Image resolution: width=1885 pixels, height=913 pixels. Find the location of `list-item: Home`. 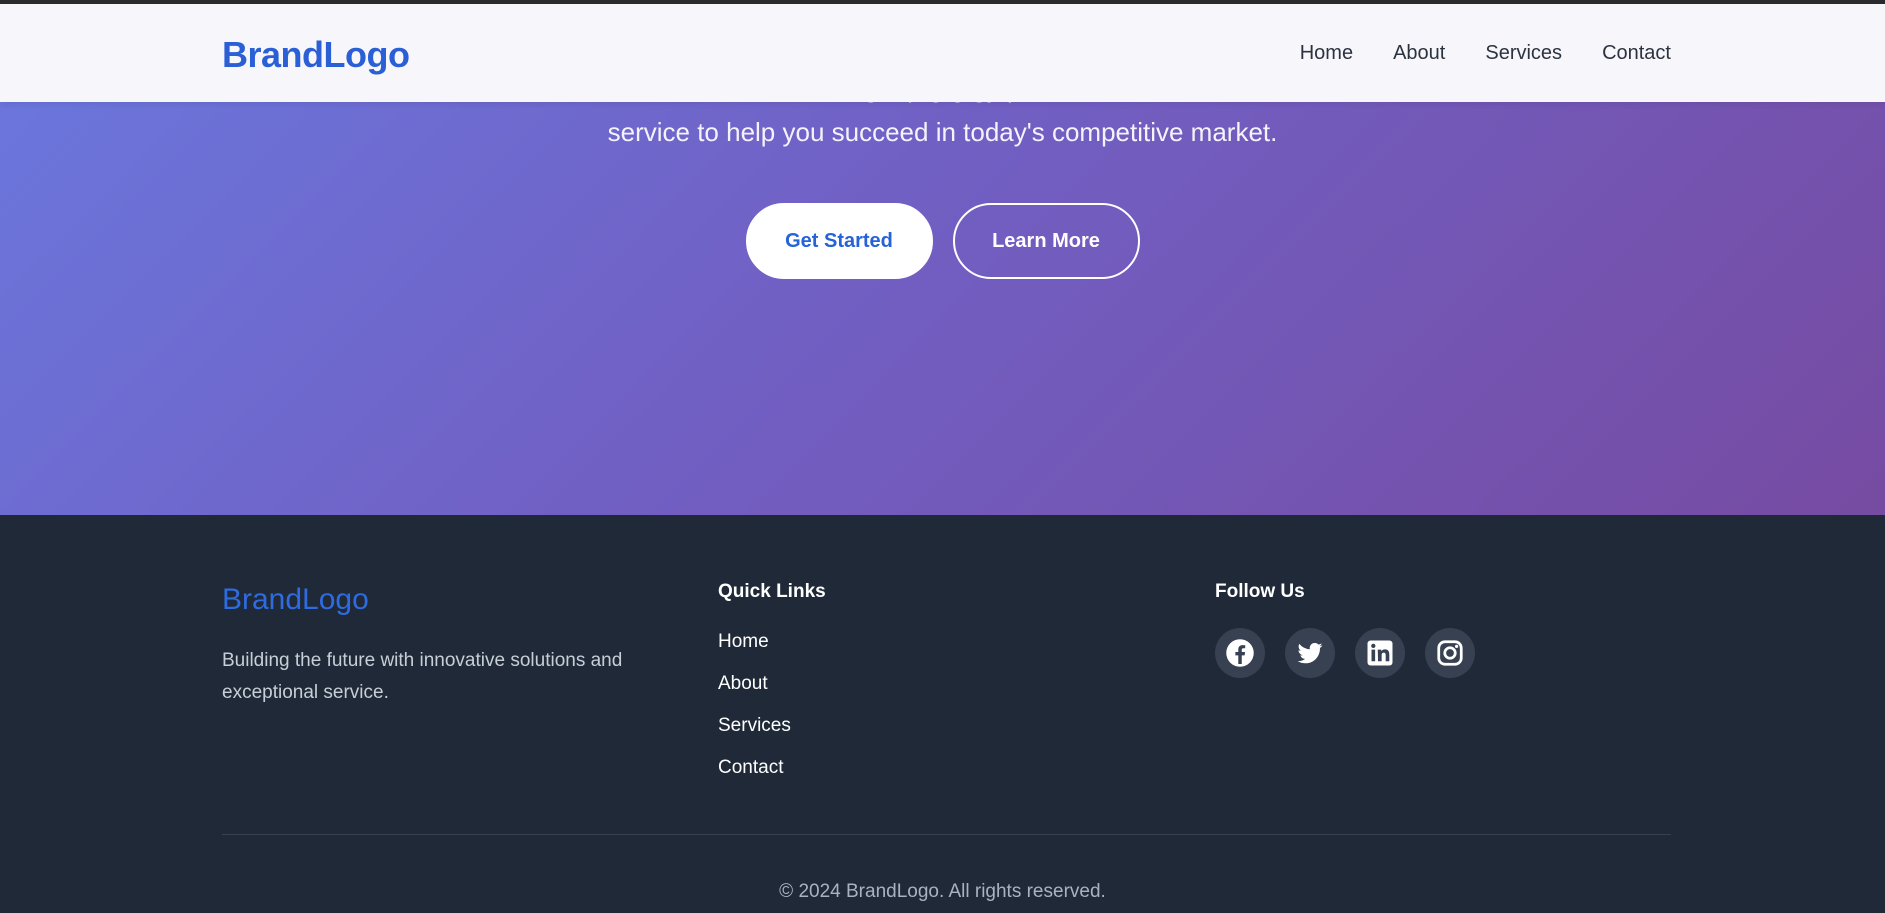

list-item: Home is located at coordinates (754, 652).